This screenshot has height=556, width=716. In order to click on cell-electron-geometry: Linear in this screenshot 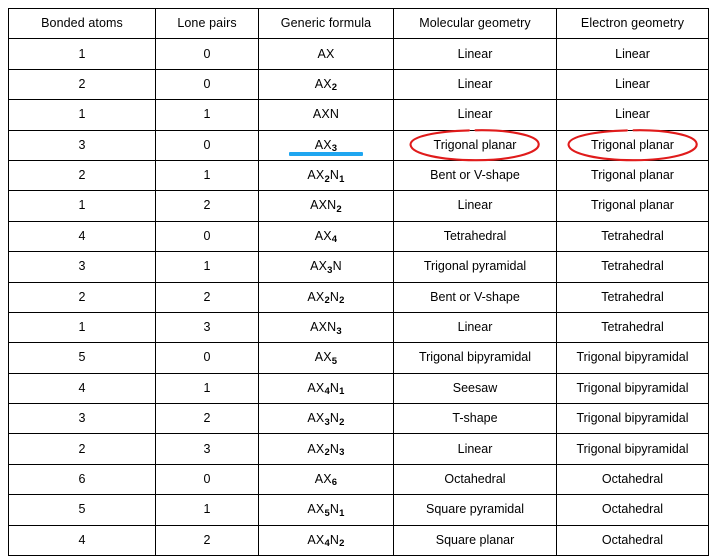, I will do `click(632, 84)`.